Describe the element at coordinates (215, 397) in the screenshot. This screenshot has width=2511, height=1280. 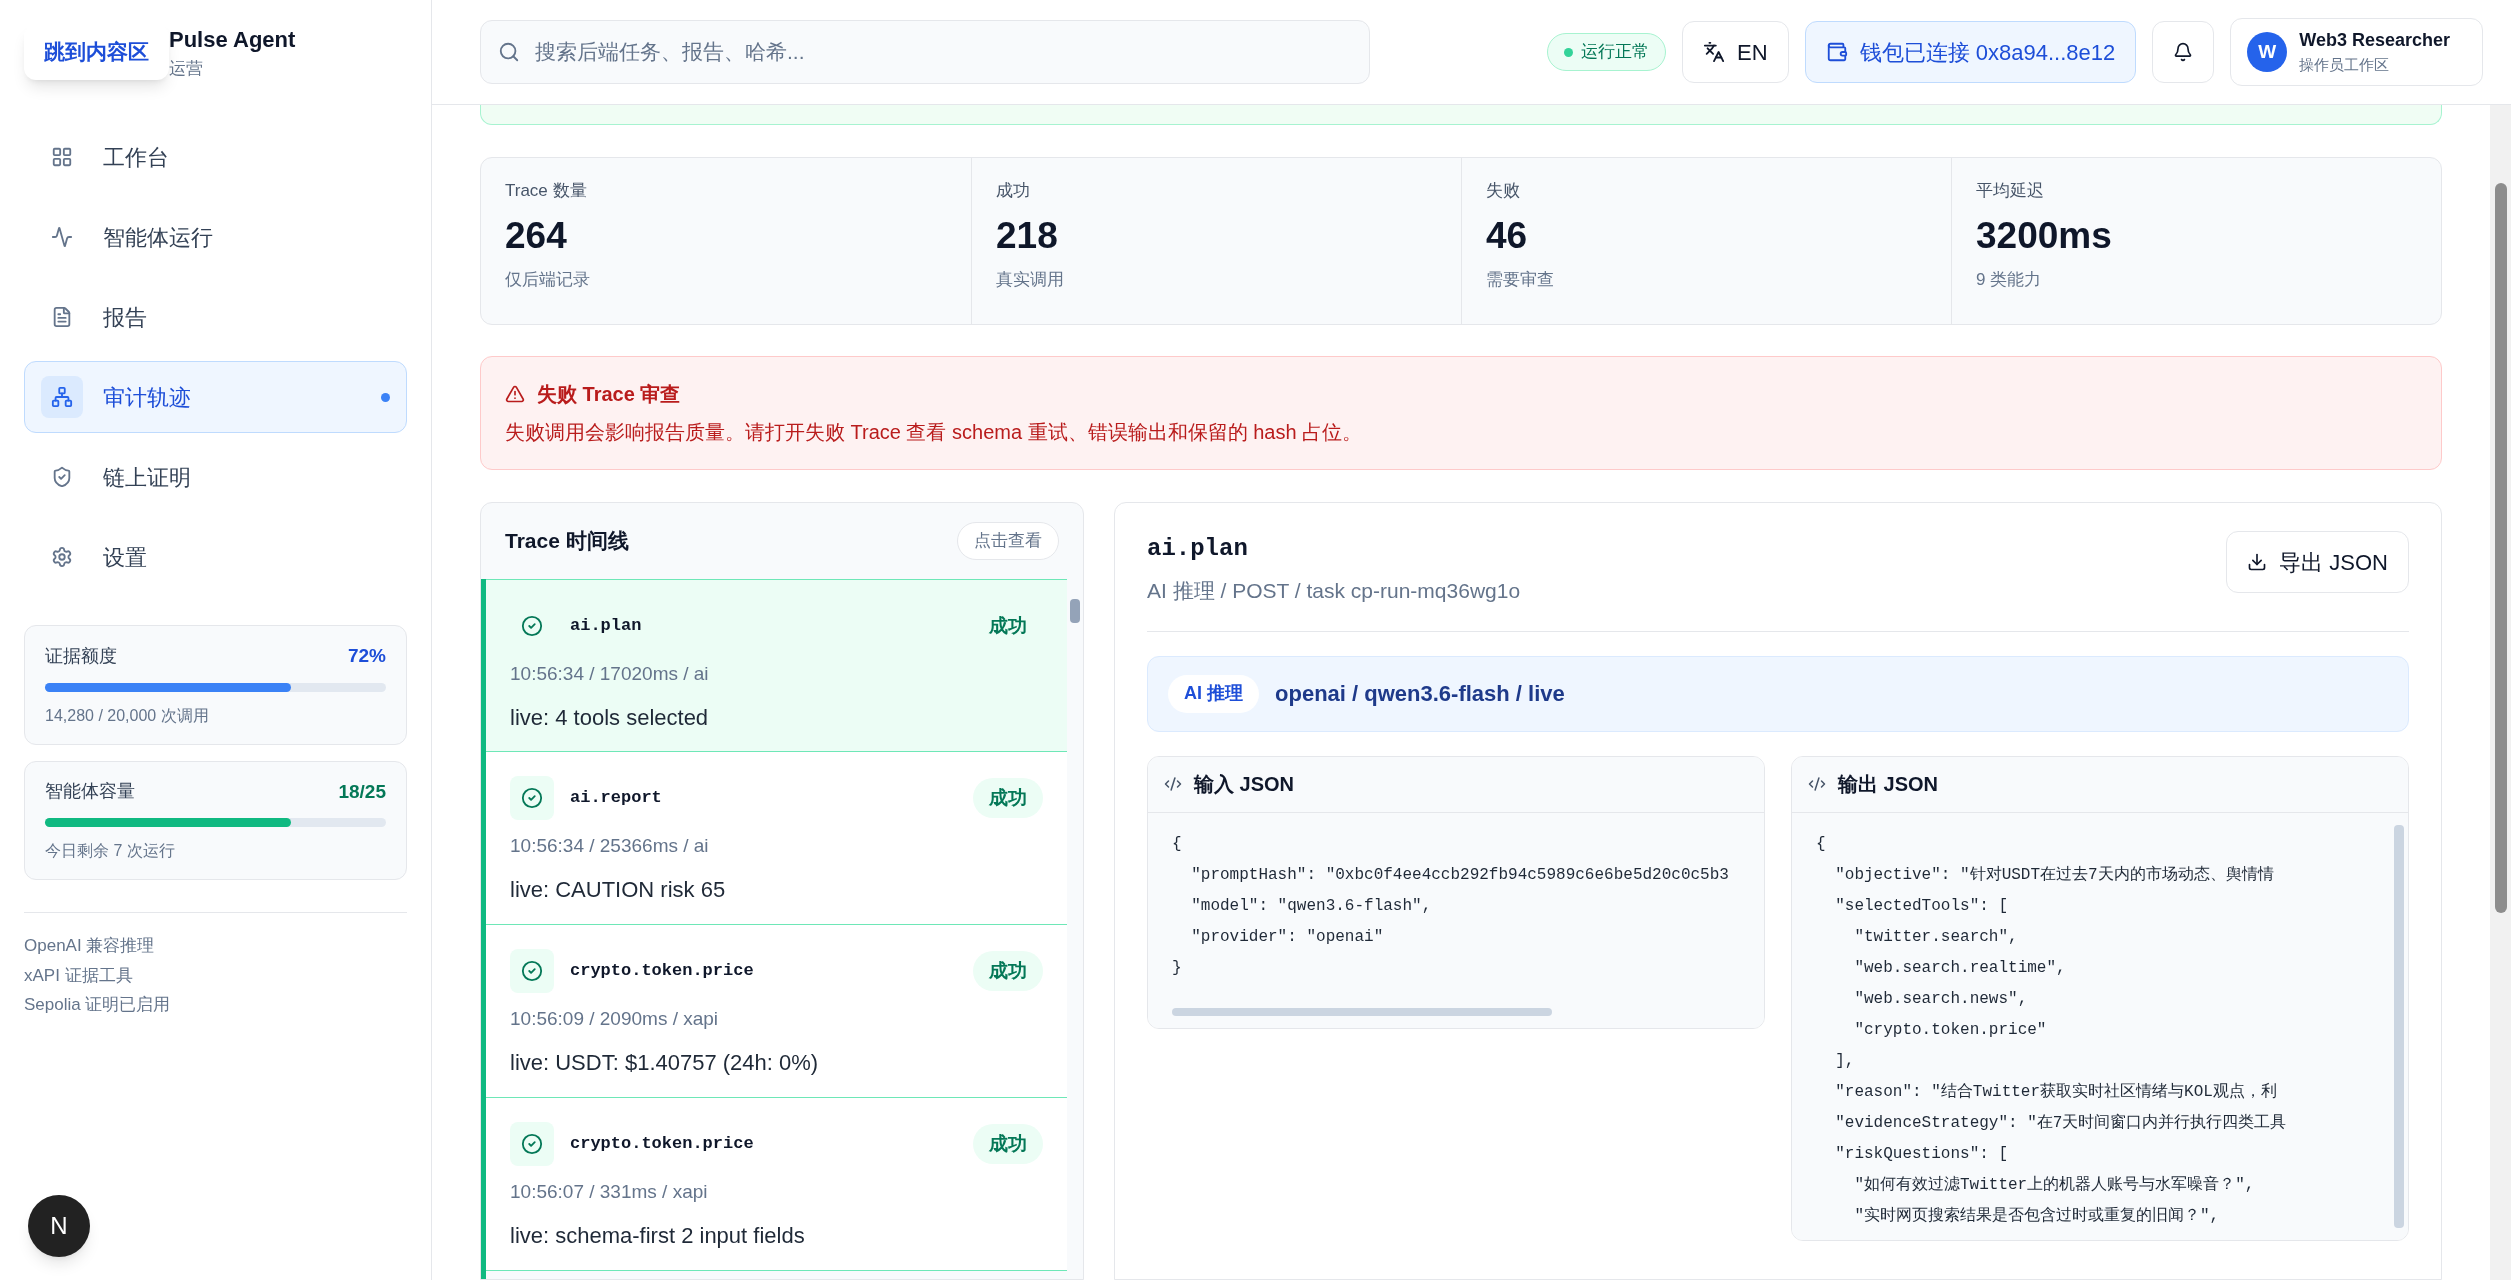
I see `nav-item: 审计轨迹` at that location.